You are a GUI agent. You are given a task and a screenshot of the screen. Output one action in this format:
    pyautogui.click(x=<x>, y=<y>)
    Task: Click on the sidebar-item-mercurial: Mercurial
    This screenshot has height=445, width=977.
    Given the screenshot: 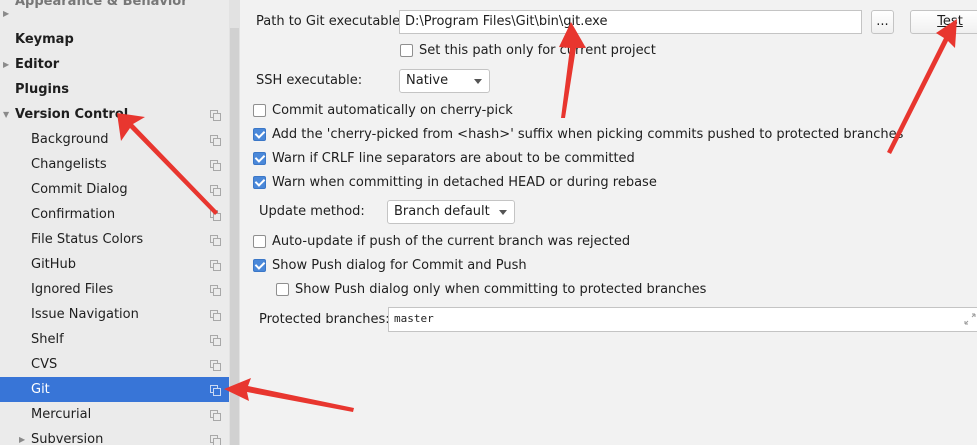 What is the action you would take?
    pyautogui.click(x=114, y=414)
    